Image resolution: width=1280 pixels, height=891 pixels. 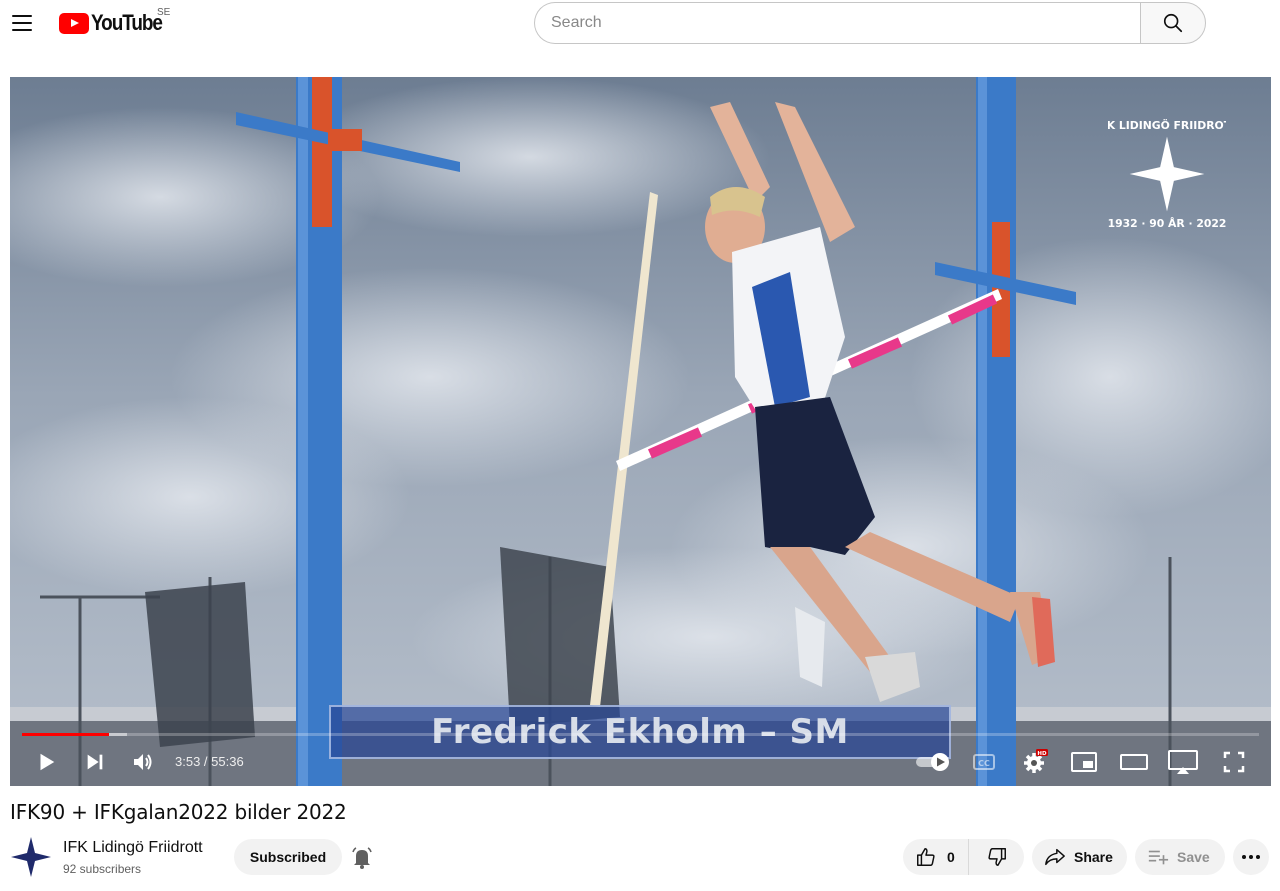 What do you see at coordinates (127, 22) in the screenshot?
I see `logo-text: YouTube` at bounding box center [127, 22].